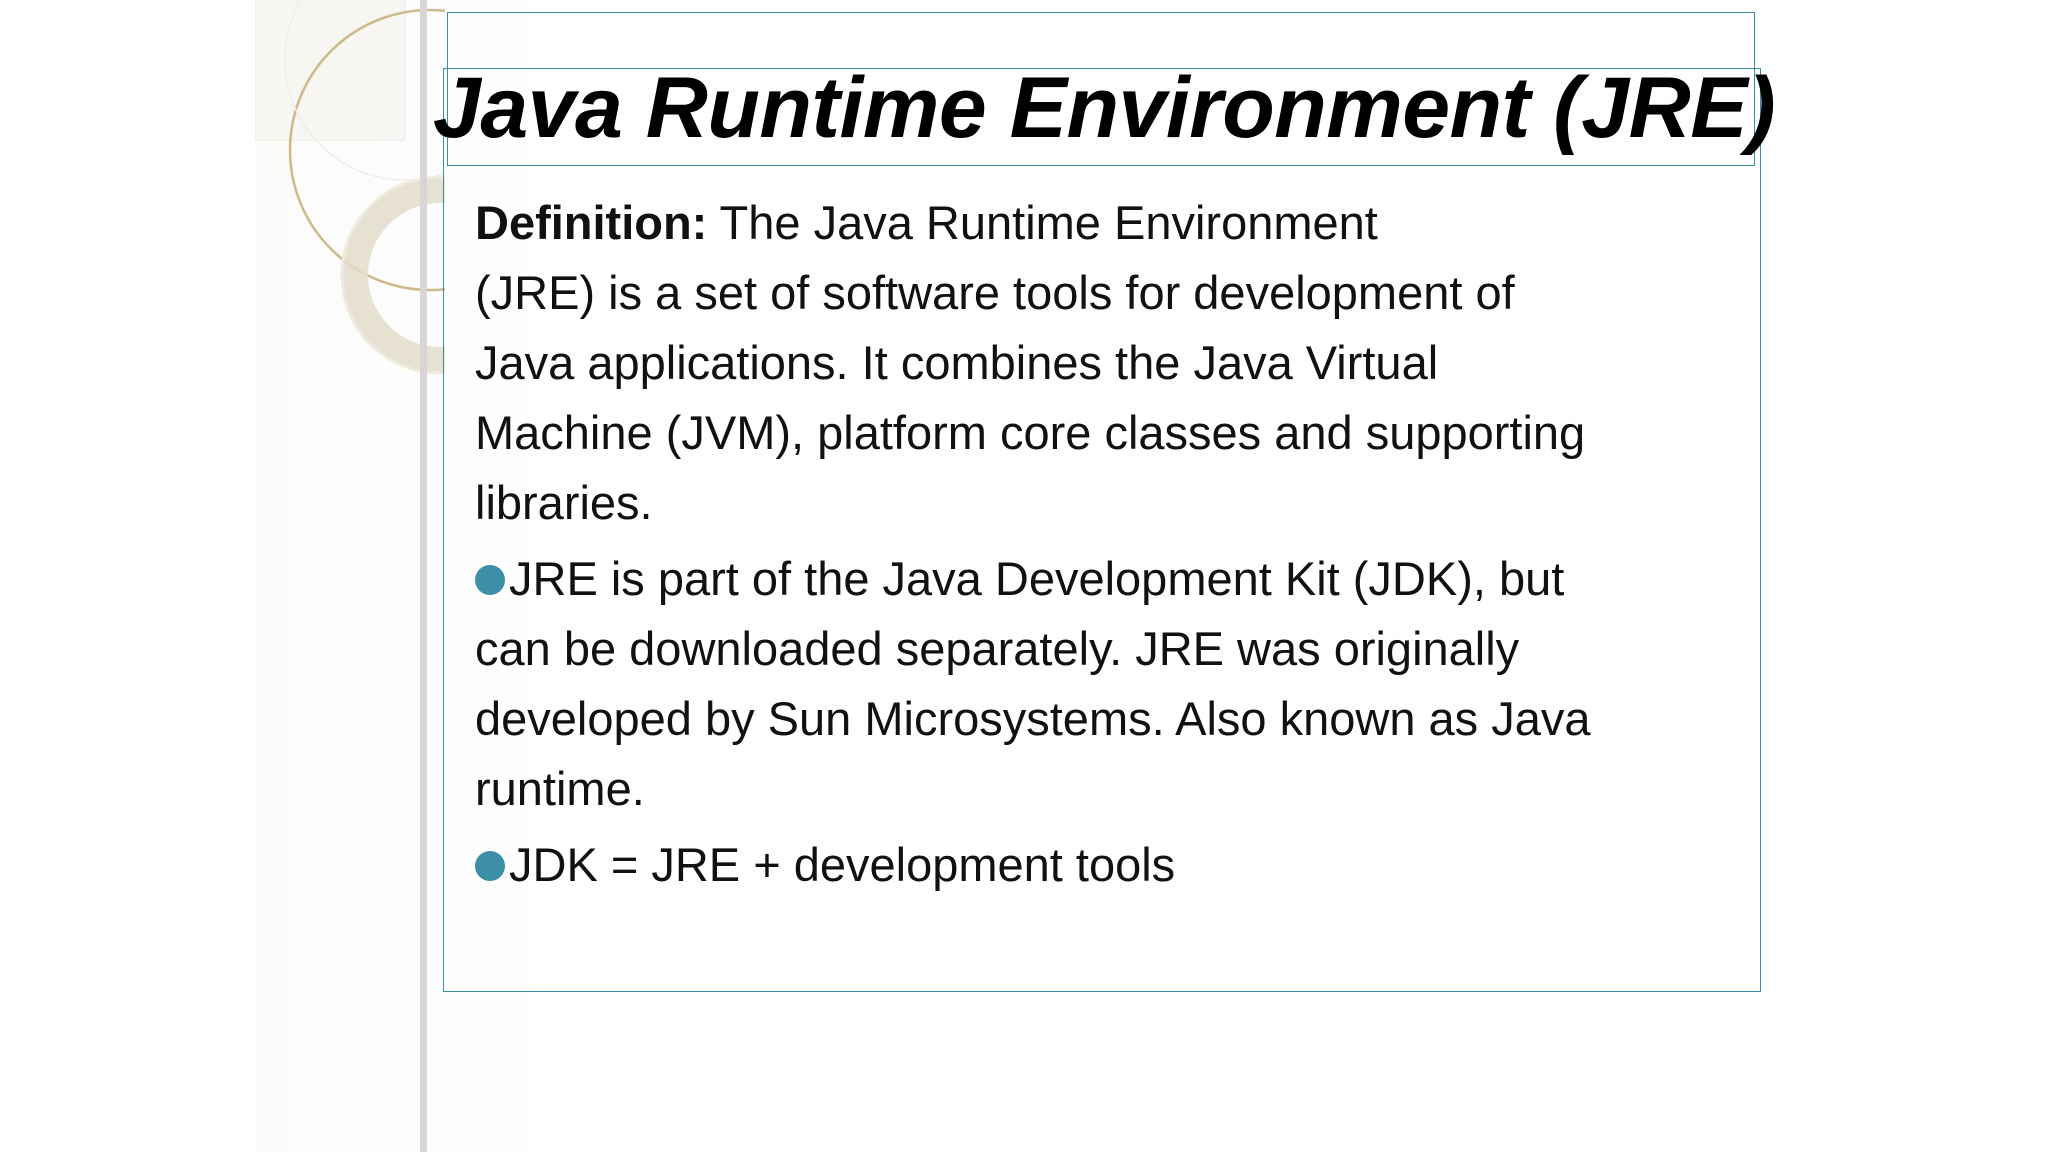 The height and width of the screenshot is (1152, 2048). What do you see at coordinates (423, 576) in the screenshot?
I see `vertical-divider` at bounding box center [423, 576].